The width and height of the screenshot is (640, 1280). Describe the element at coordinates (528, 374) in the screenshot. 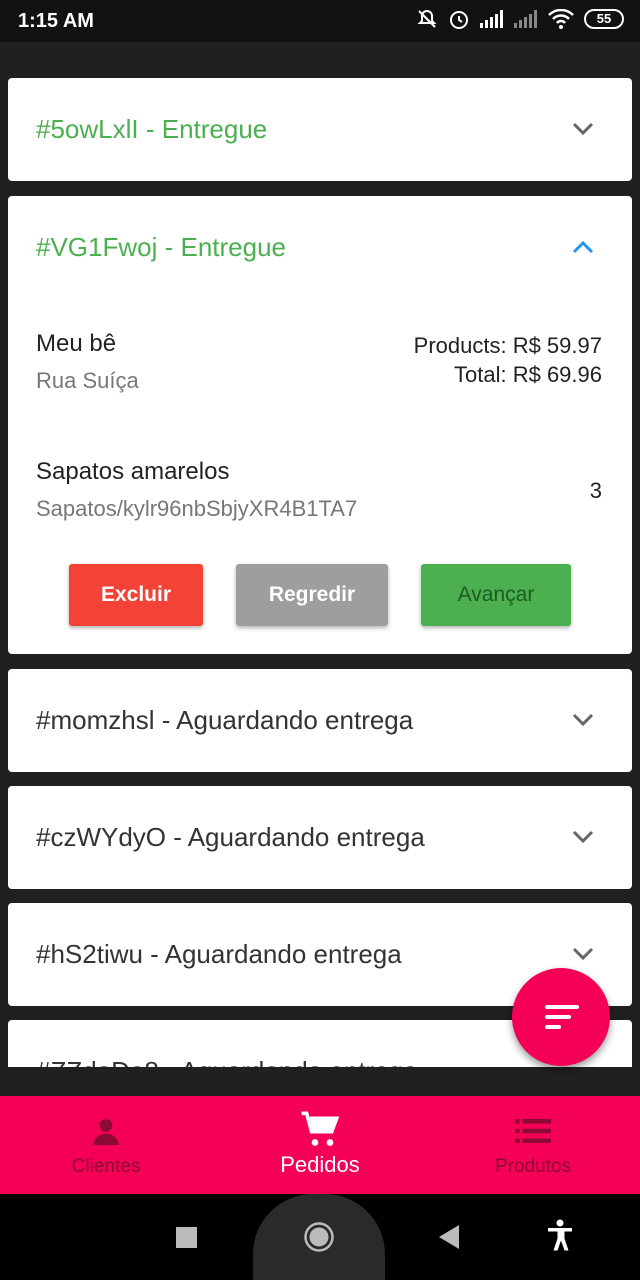

I see `order-total: Total: R$ 69.96` at that location.